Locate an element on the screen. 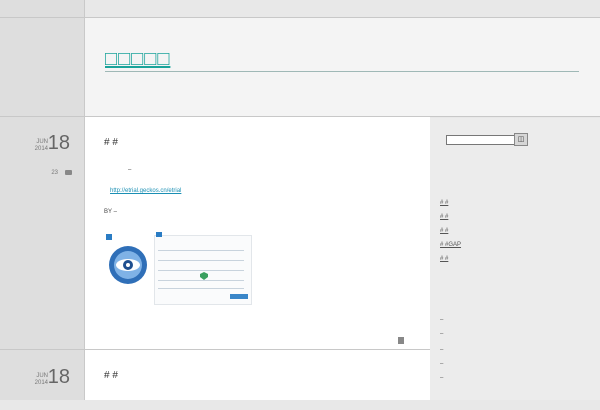 This screenshot has height=410, width=600. submit-button is located at coordinates (239, 296).